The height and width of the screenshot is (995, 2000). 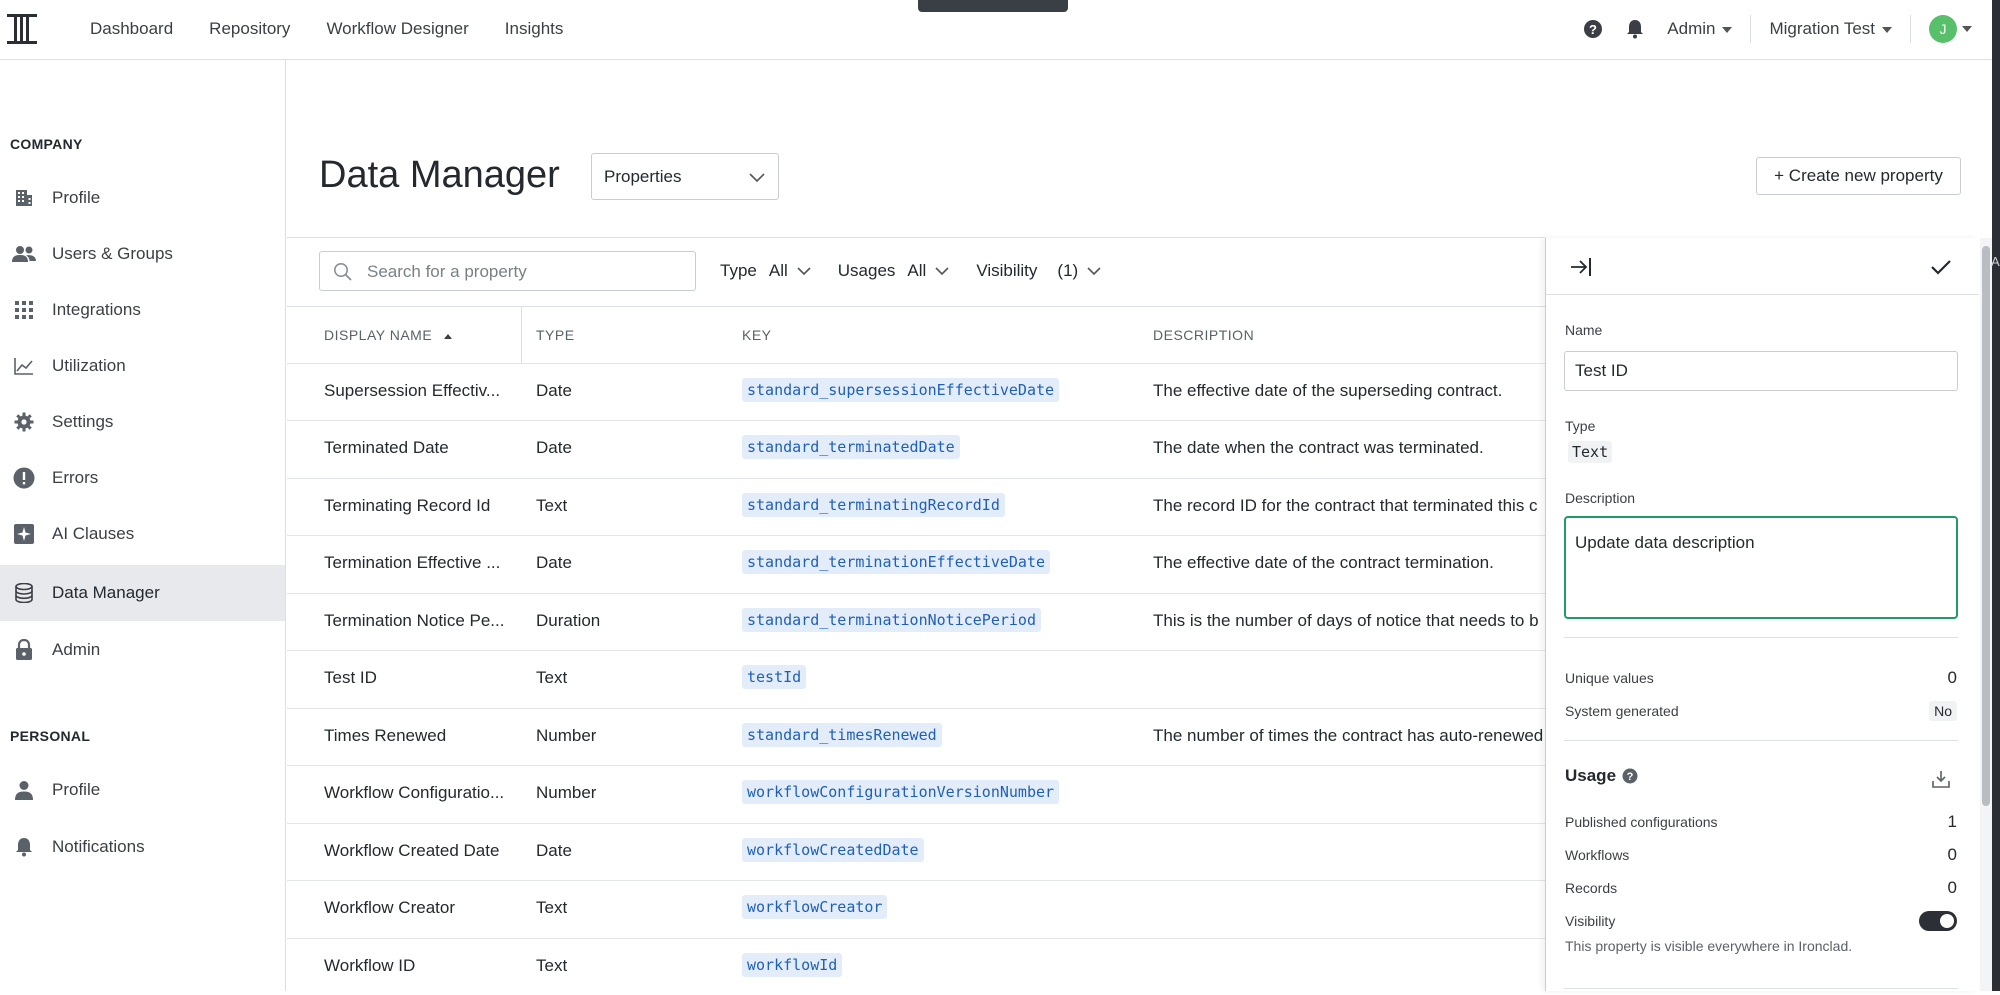 I want to click on cell-key: workflowConfigurationVersionNumber, so click(x=901, y=792).